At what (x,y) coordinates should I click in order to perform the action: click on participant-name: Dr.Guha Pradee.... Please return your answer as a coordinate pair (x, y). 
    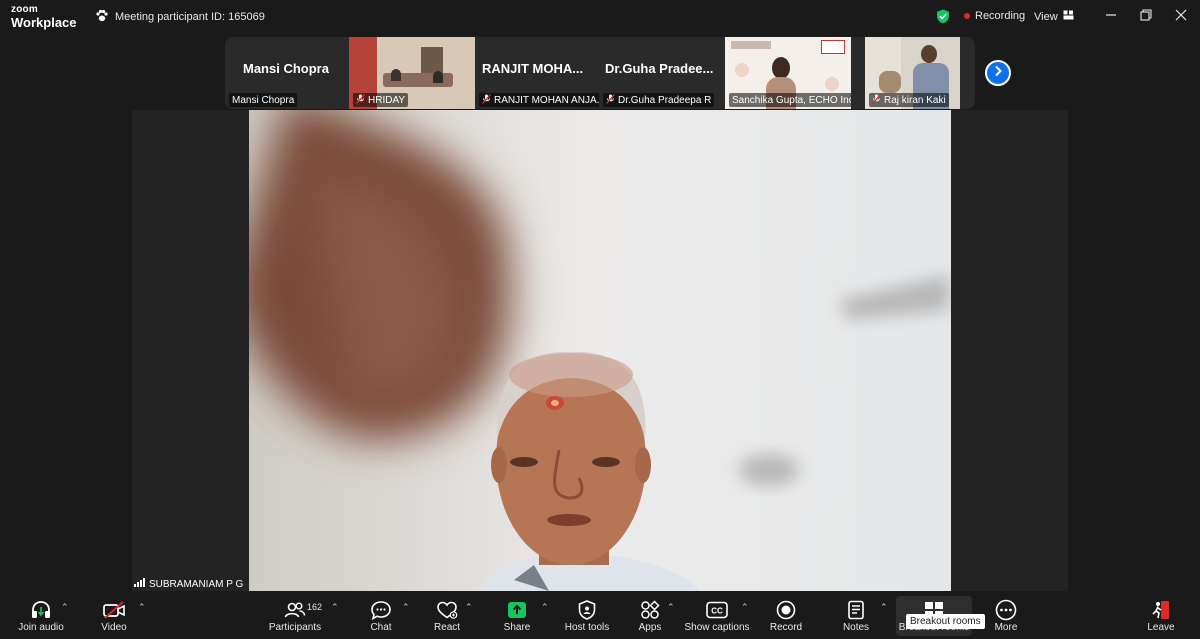
    Looking at the image, I should click on (659, 68).